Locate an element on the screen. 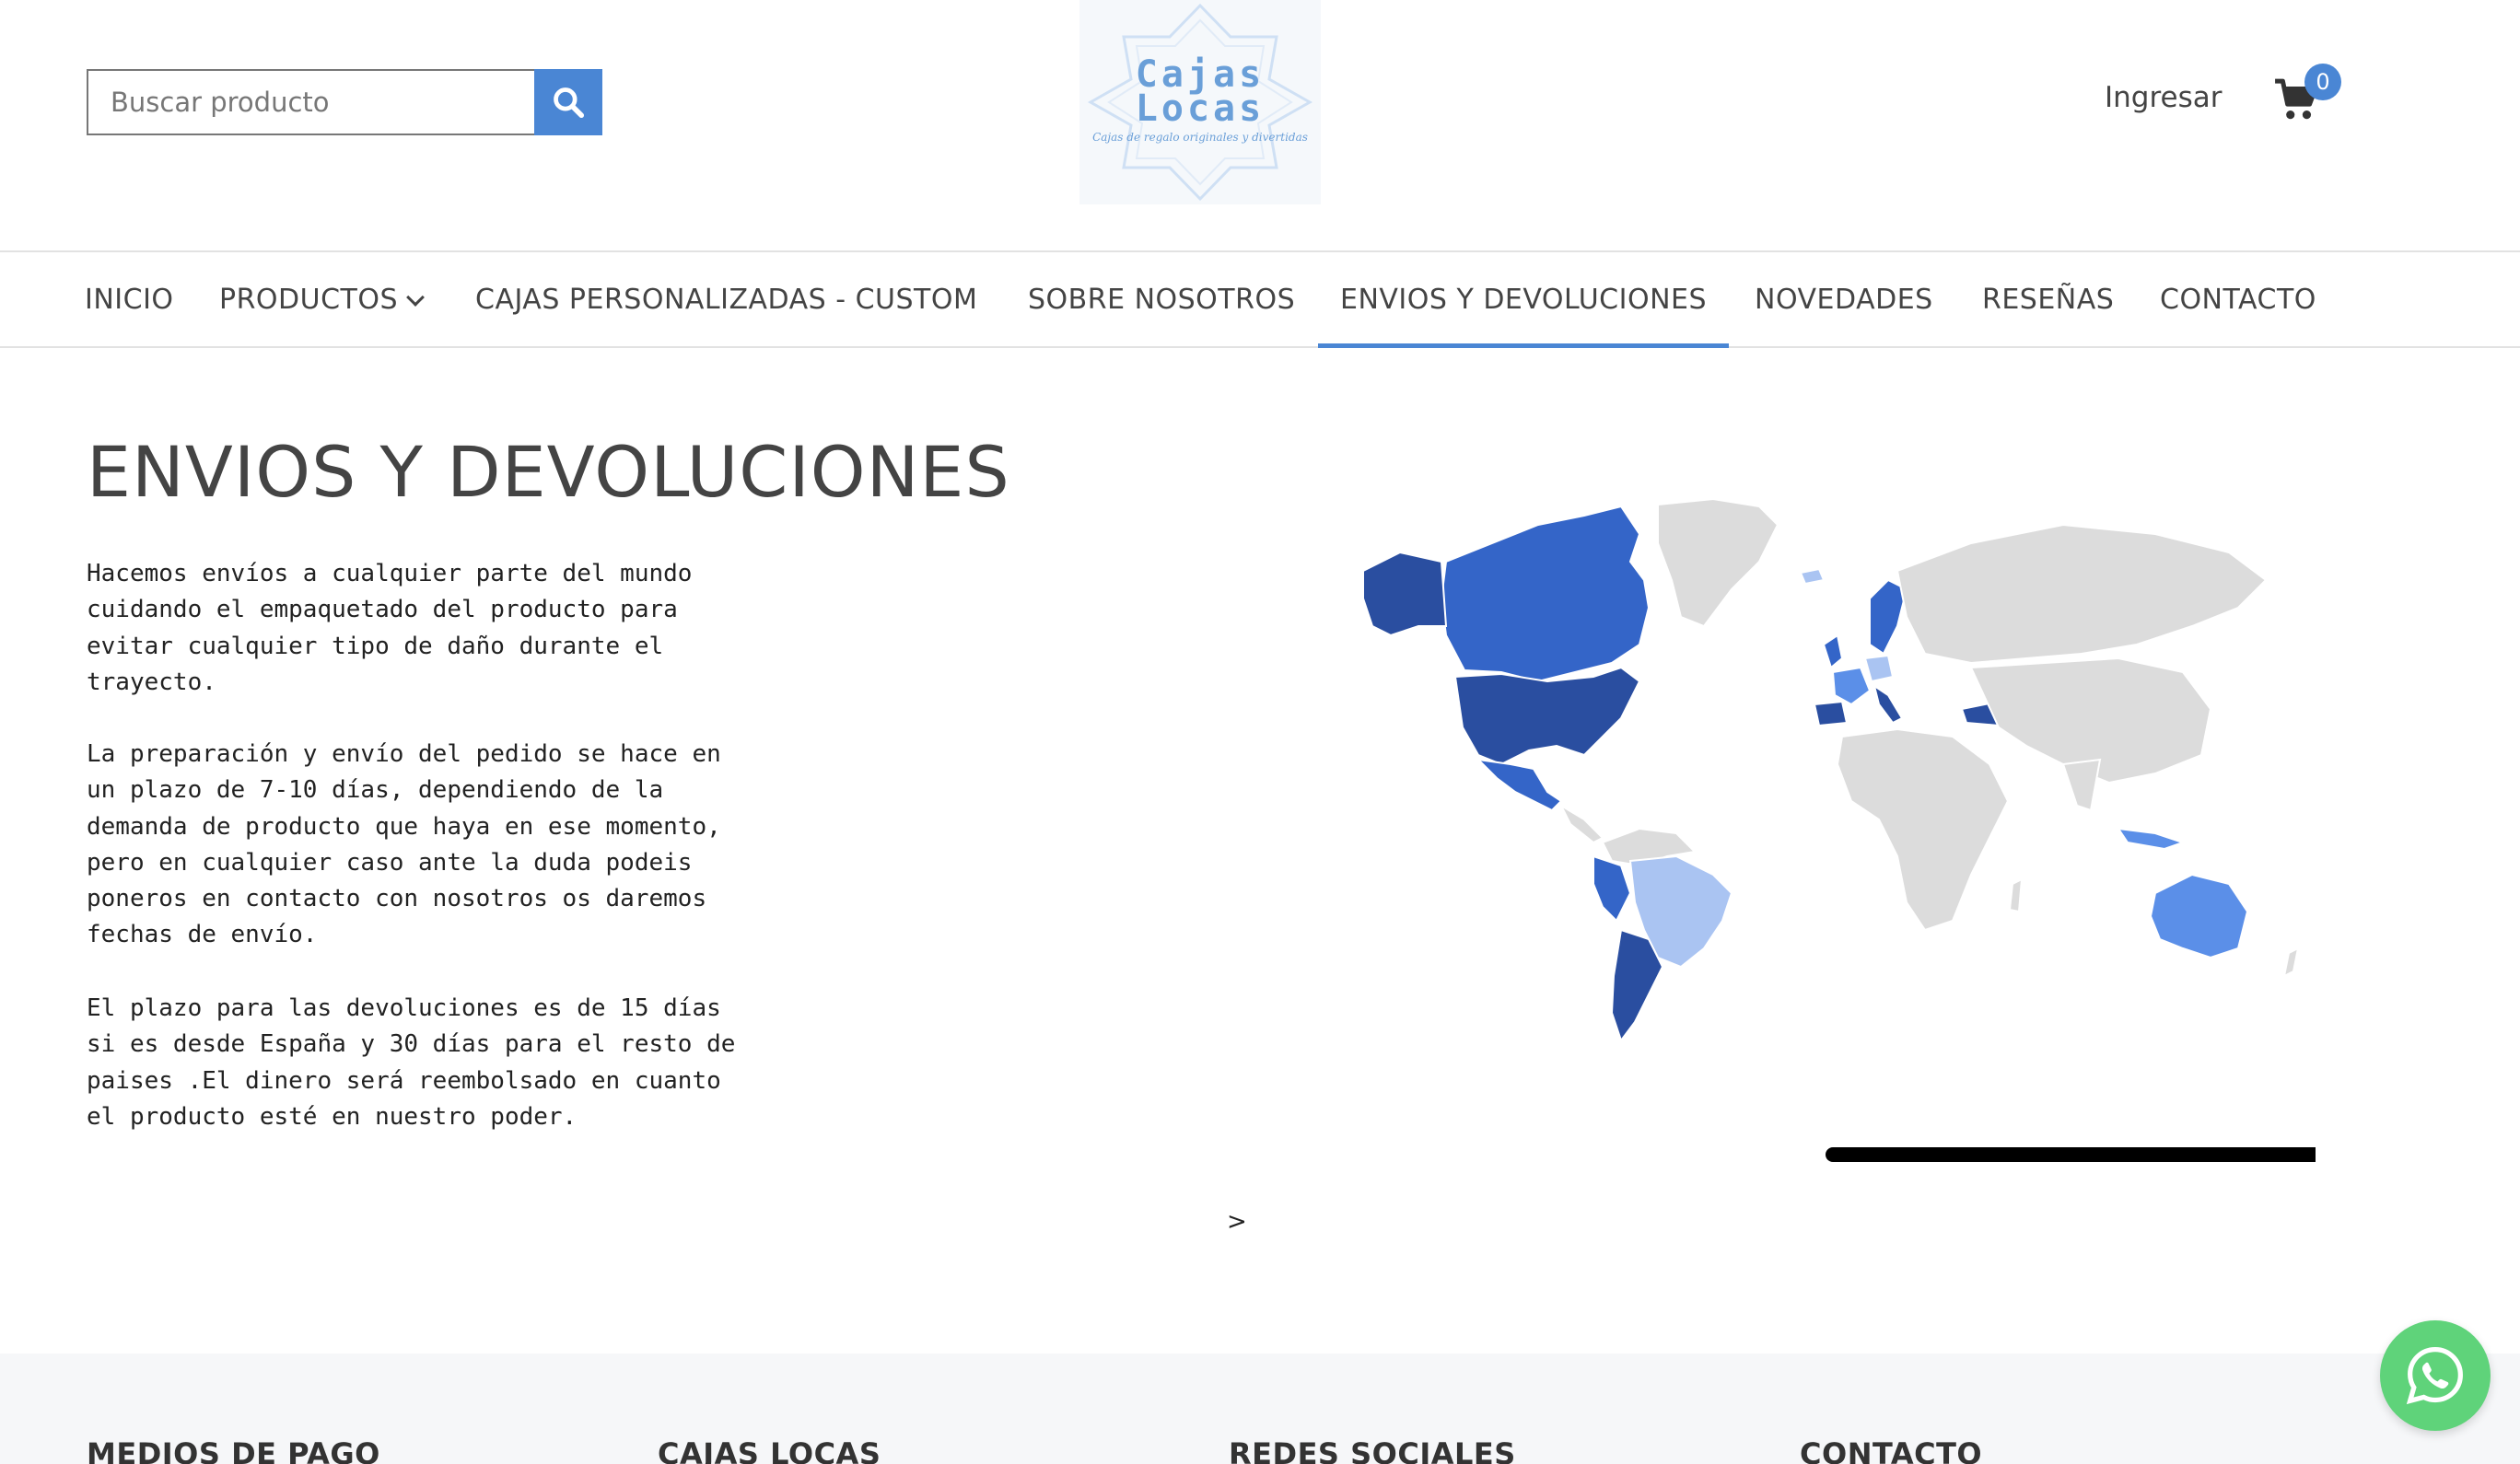 This screenshot has height=1464, width=2520. nav-item-cajas-personalizadas: CAJAS PERSONALIZADAS - CUSTOM is located at coordinates (726, 300).